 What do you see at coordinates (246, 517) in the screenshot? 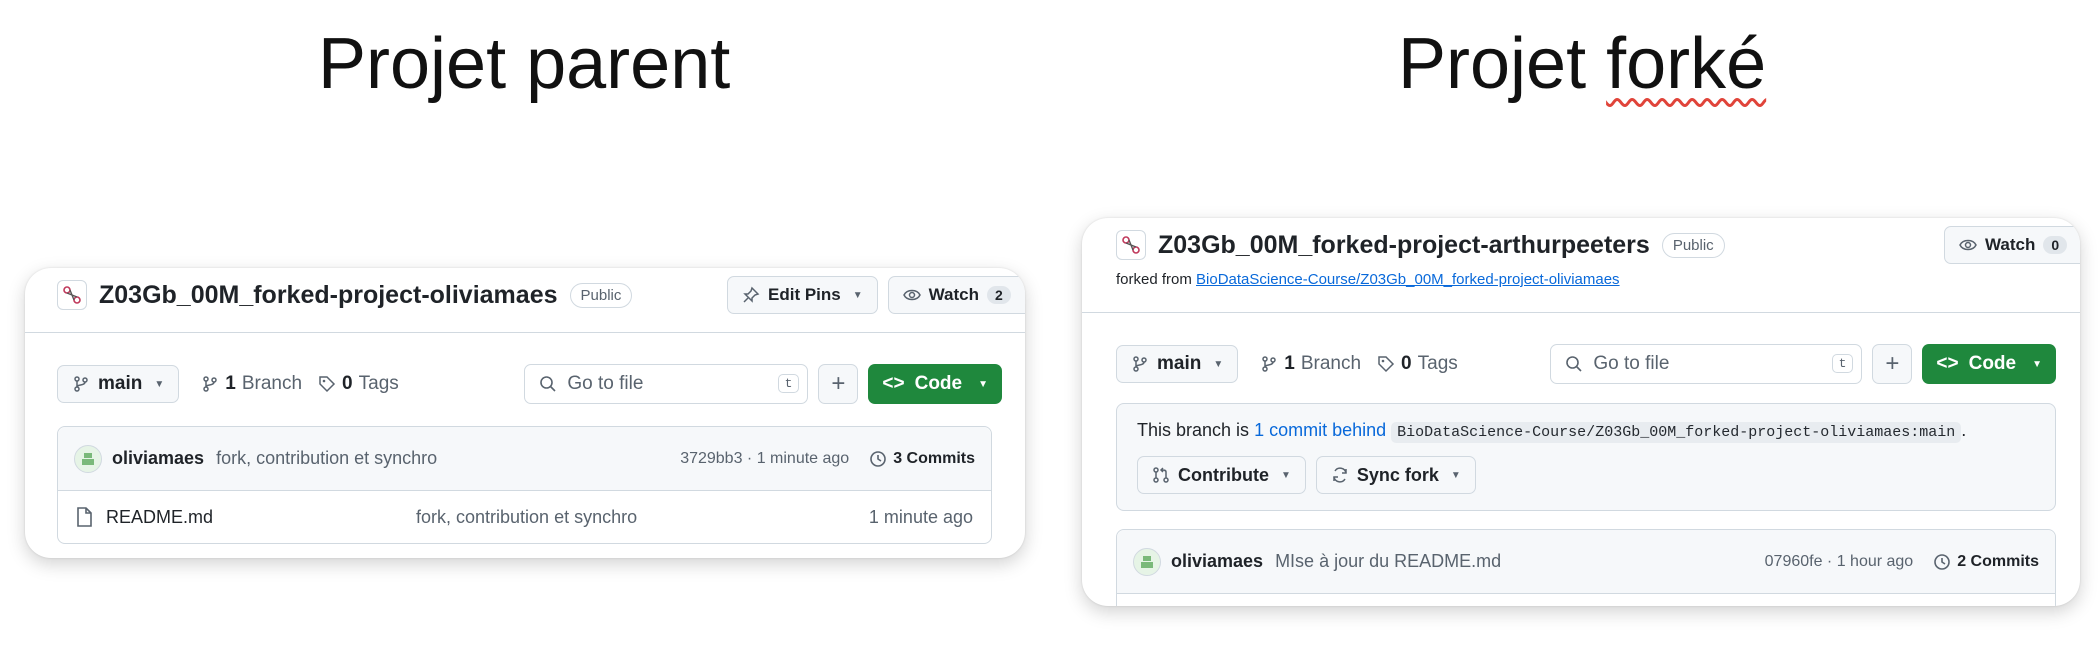
I see `file-name-cell: README.md` at bounding box center [246, 517].